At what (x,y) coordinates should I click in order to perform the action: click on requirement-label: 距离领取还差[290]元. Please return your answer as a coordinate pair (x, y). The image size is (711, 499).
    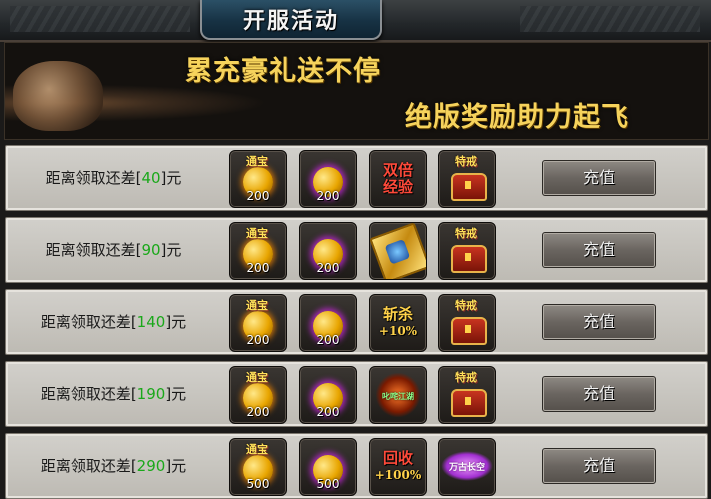
    Looking at the image, I should click on (113, 466).